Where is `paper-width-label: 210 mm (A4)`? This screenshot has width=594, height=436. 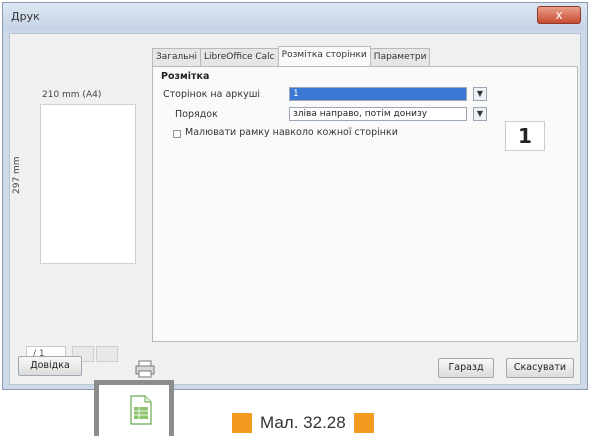
paper-width-label: 210 mm (A4) is located at coordinates (72, 95).